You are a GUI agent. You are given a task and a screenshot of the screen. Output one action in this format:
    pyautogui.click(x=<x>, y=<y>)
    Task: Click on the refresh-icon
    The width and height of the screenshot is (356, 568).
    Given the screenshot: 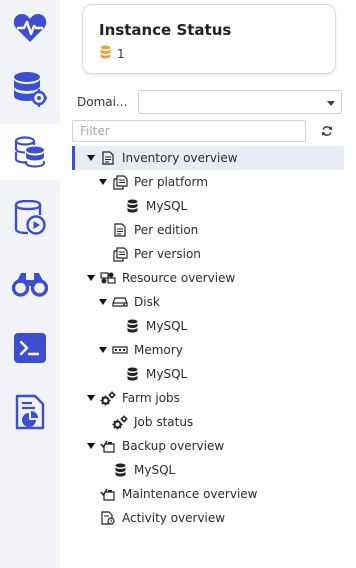 What is the action you would take?
    pyautogui.click(x=327, y=131)
    